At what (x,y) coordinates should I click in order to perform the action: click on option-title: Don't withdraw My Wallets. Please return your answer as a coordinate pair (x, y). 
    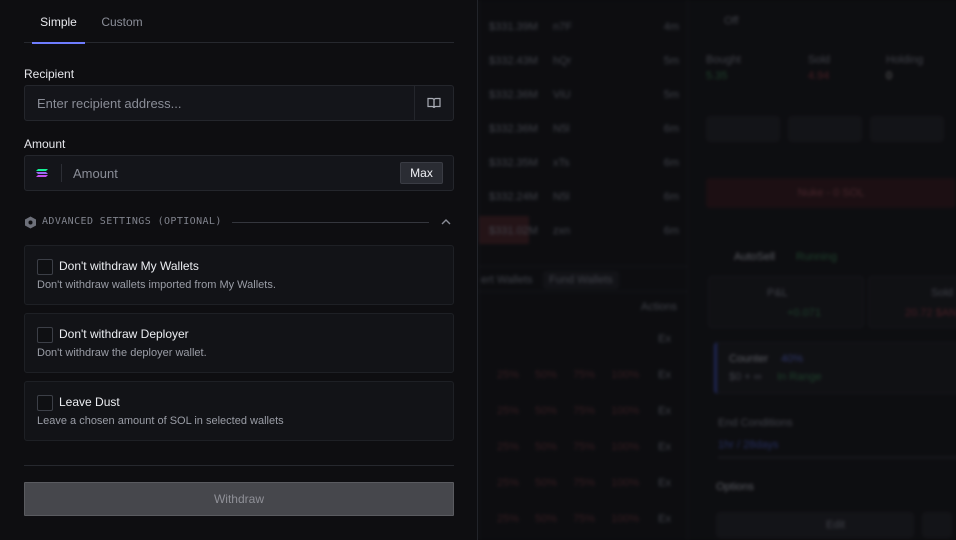
    Looking at the image, I should click on (129, 266).